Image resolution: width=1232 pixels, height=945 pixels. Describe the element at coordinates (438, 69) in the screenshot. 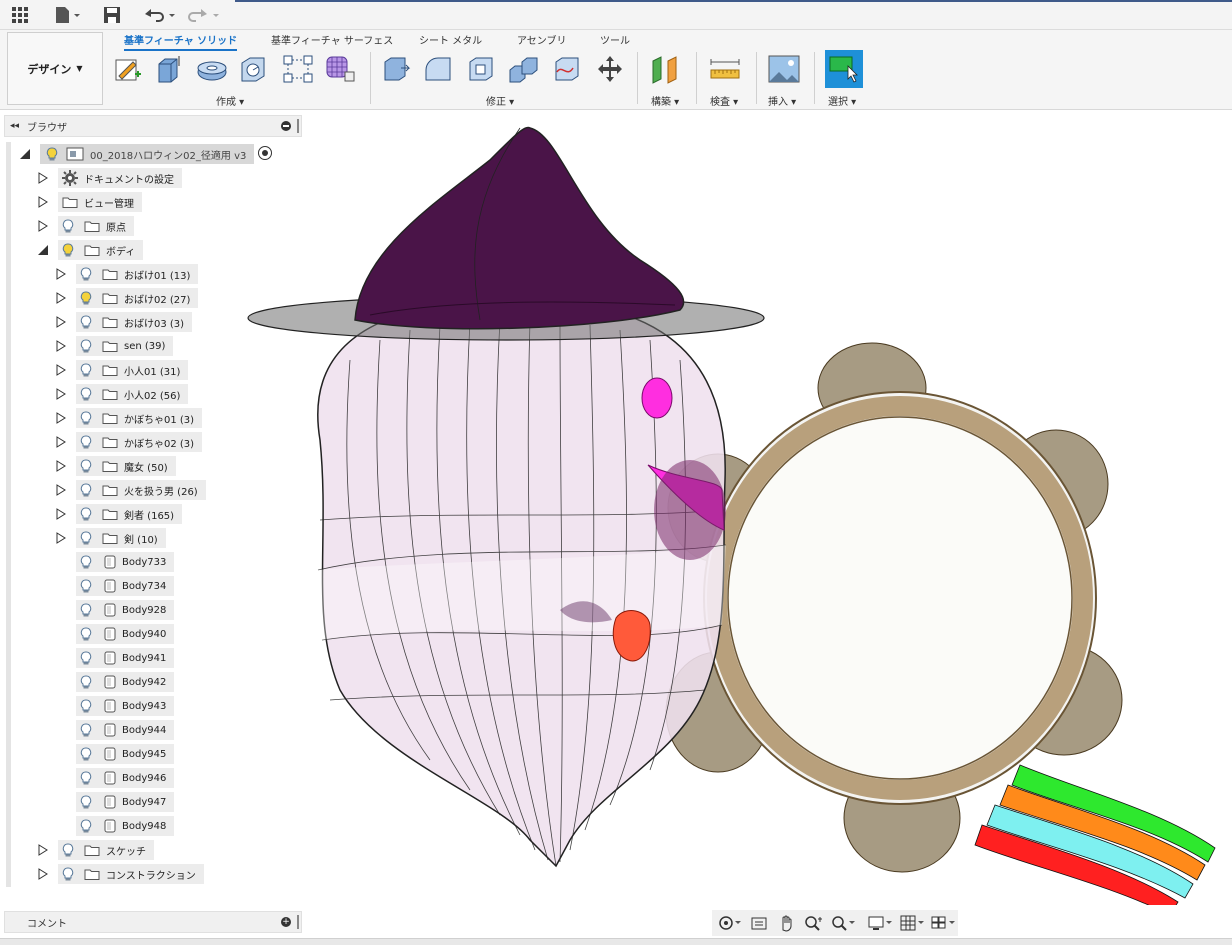

I see `fillet-icon` at that location.